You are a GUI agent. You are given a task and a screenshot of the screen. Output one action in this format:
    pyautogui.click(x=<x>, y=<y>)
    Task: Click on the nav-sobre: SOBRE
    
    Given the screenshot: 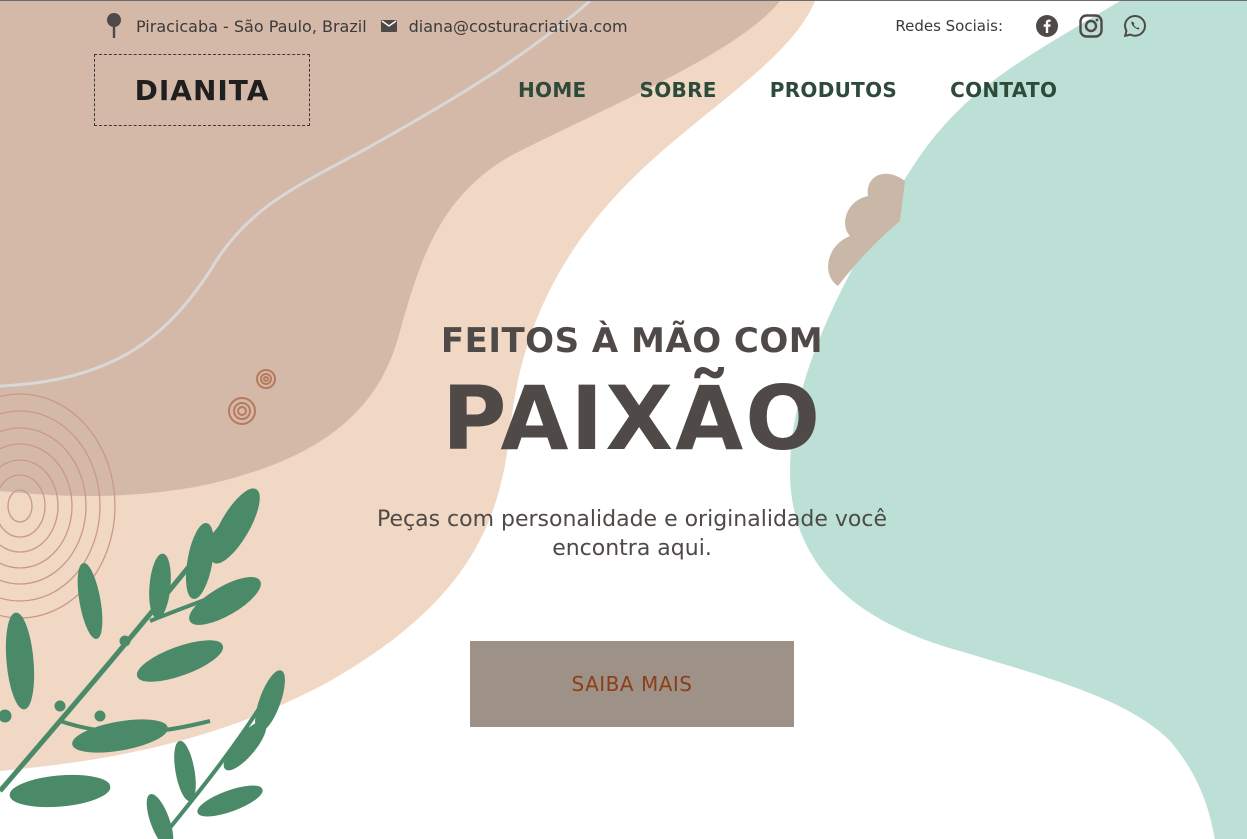 What is the action you would take?
    pyautogui.click(x=678, y=90)
    